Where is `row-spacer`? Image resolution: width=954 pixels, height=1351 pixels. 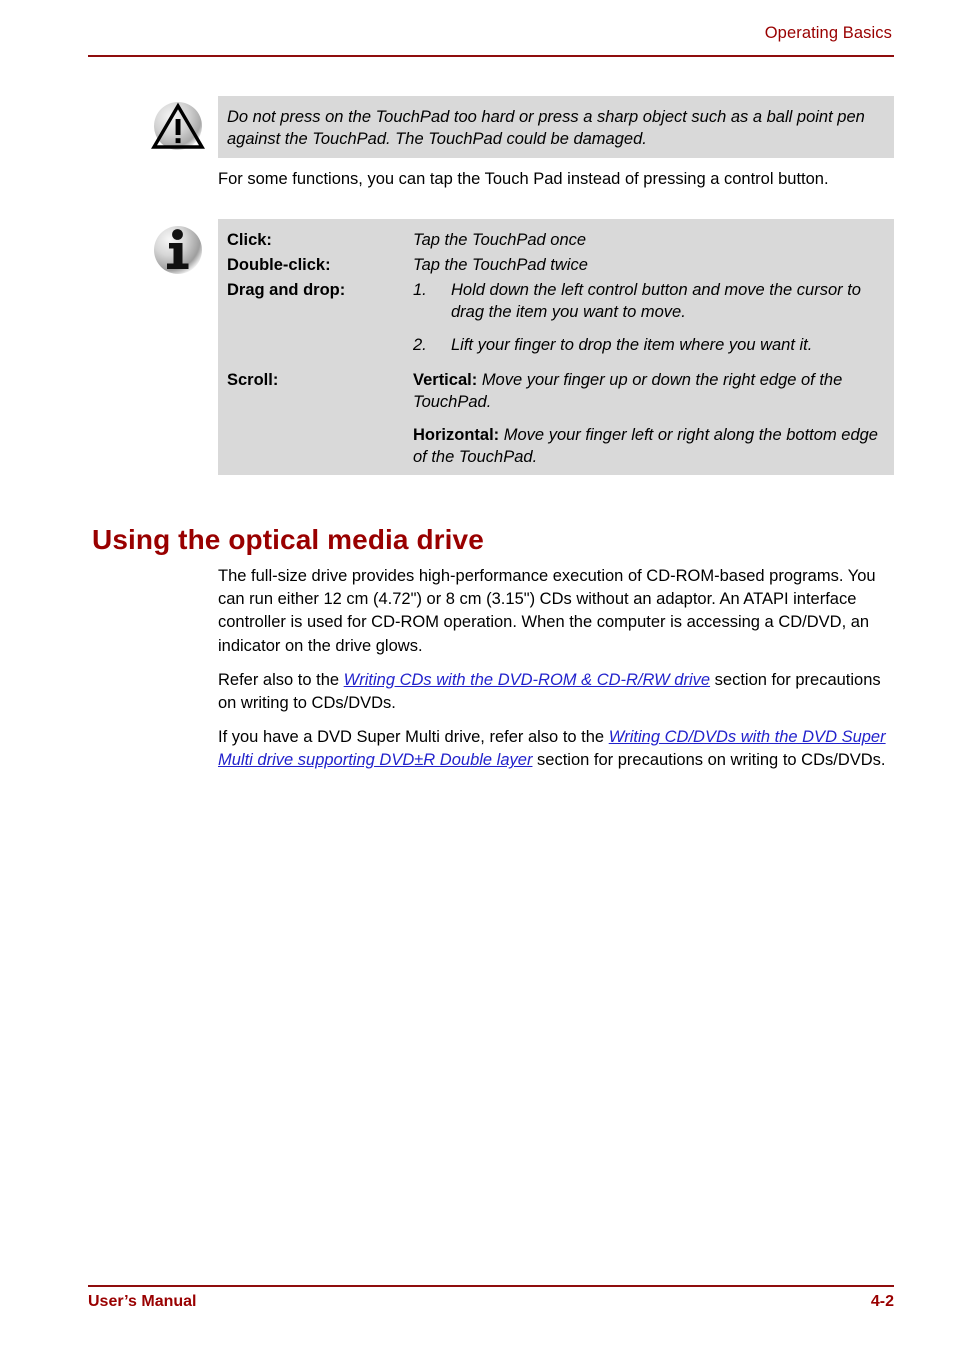 row-spacer is located at coordinates (554, 365).